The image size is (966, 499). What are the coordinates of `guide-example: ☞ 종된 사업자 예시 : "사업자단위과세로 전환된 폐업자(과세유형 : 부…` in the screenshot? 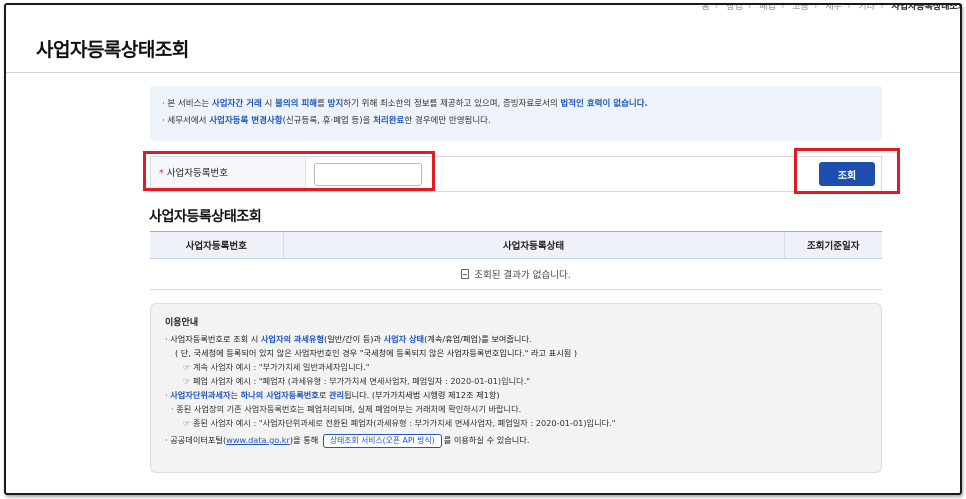 It's located at (399, 423).